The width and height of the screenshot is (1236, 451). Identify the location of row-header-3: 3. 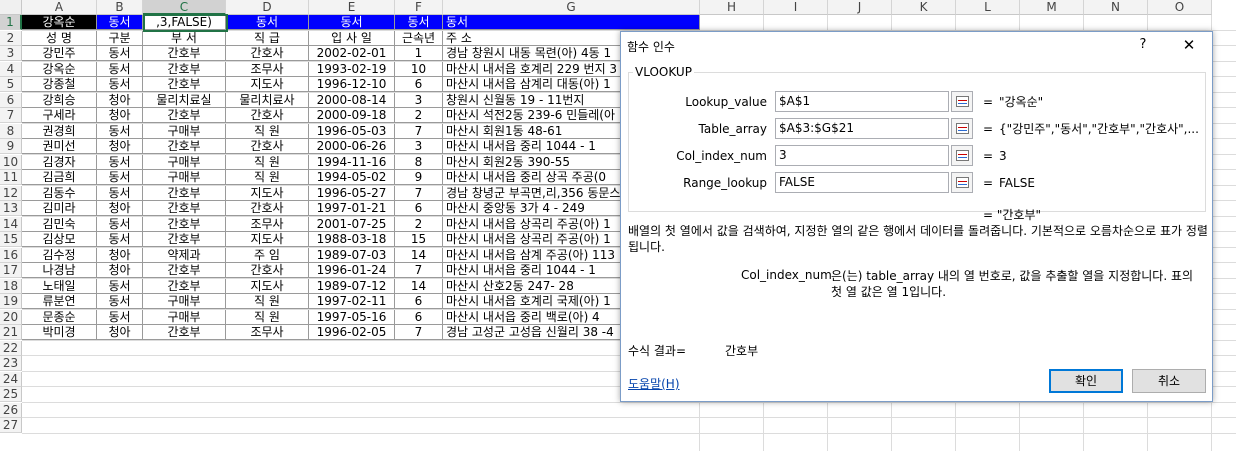
(11, 53).